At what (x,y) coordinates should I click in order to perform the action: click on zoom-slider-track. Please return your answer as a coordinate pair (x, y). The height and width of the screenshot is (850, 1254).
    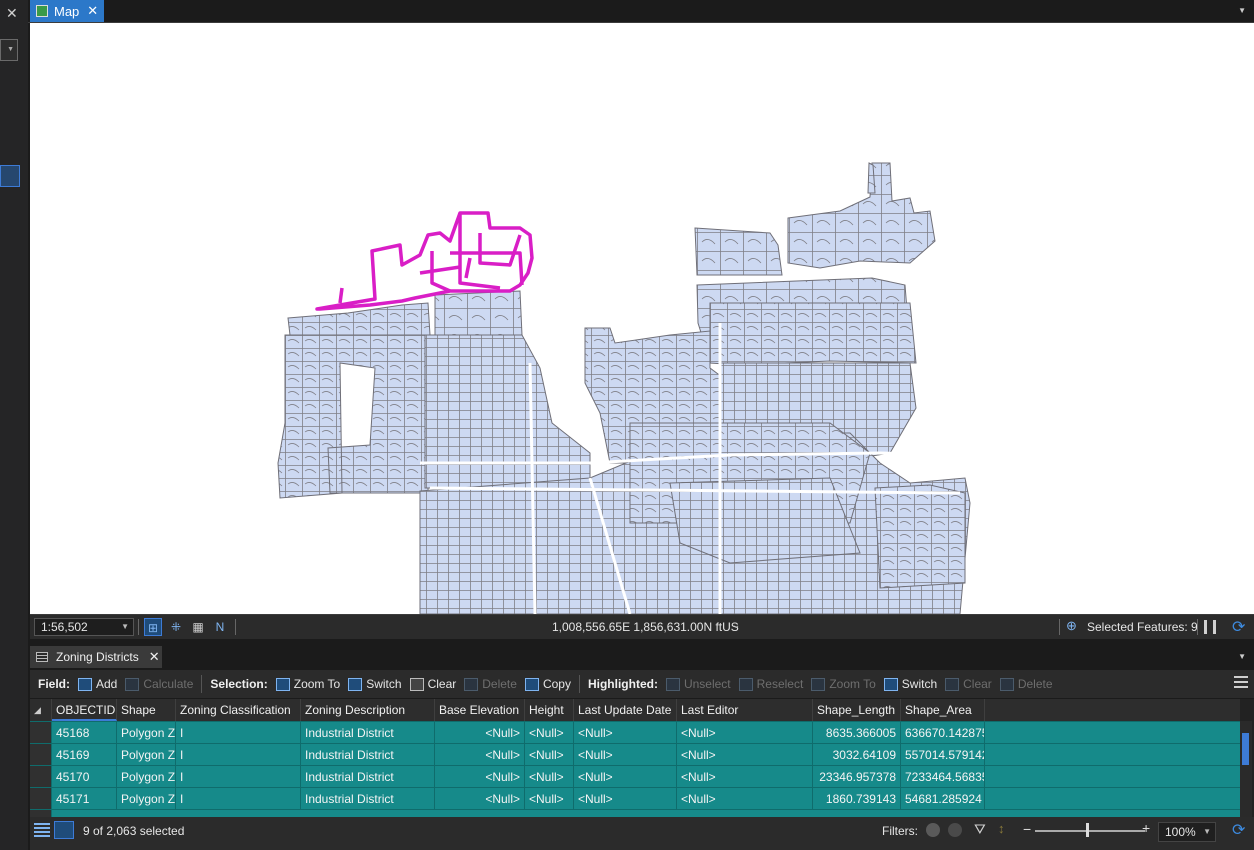
    Looking at the image, I should click on (1090, 831).